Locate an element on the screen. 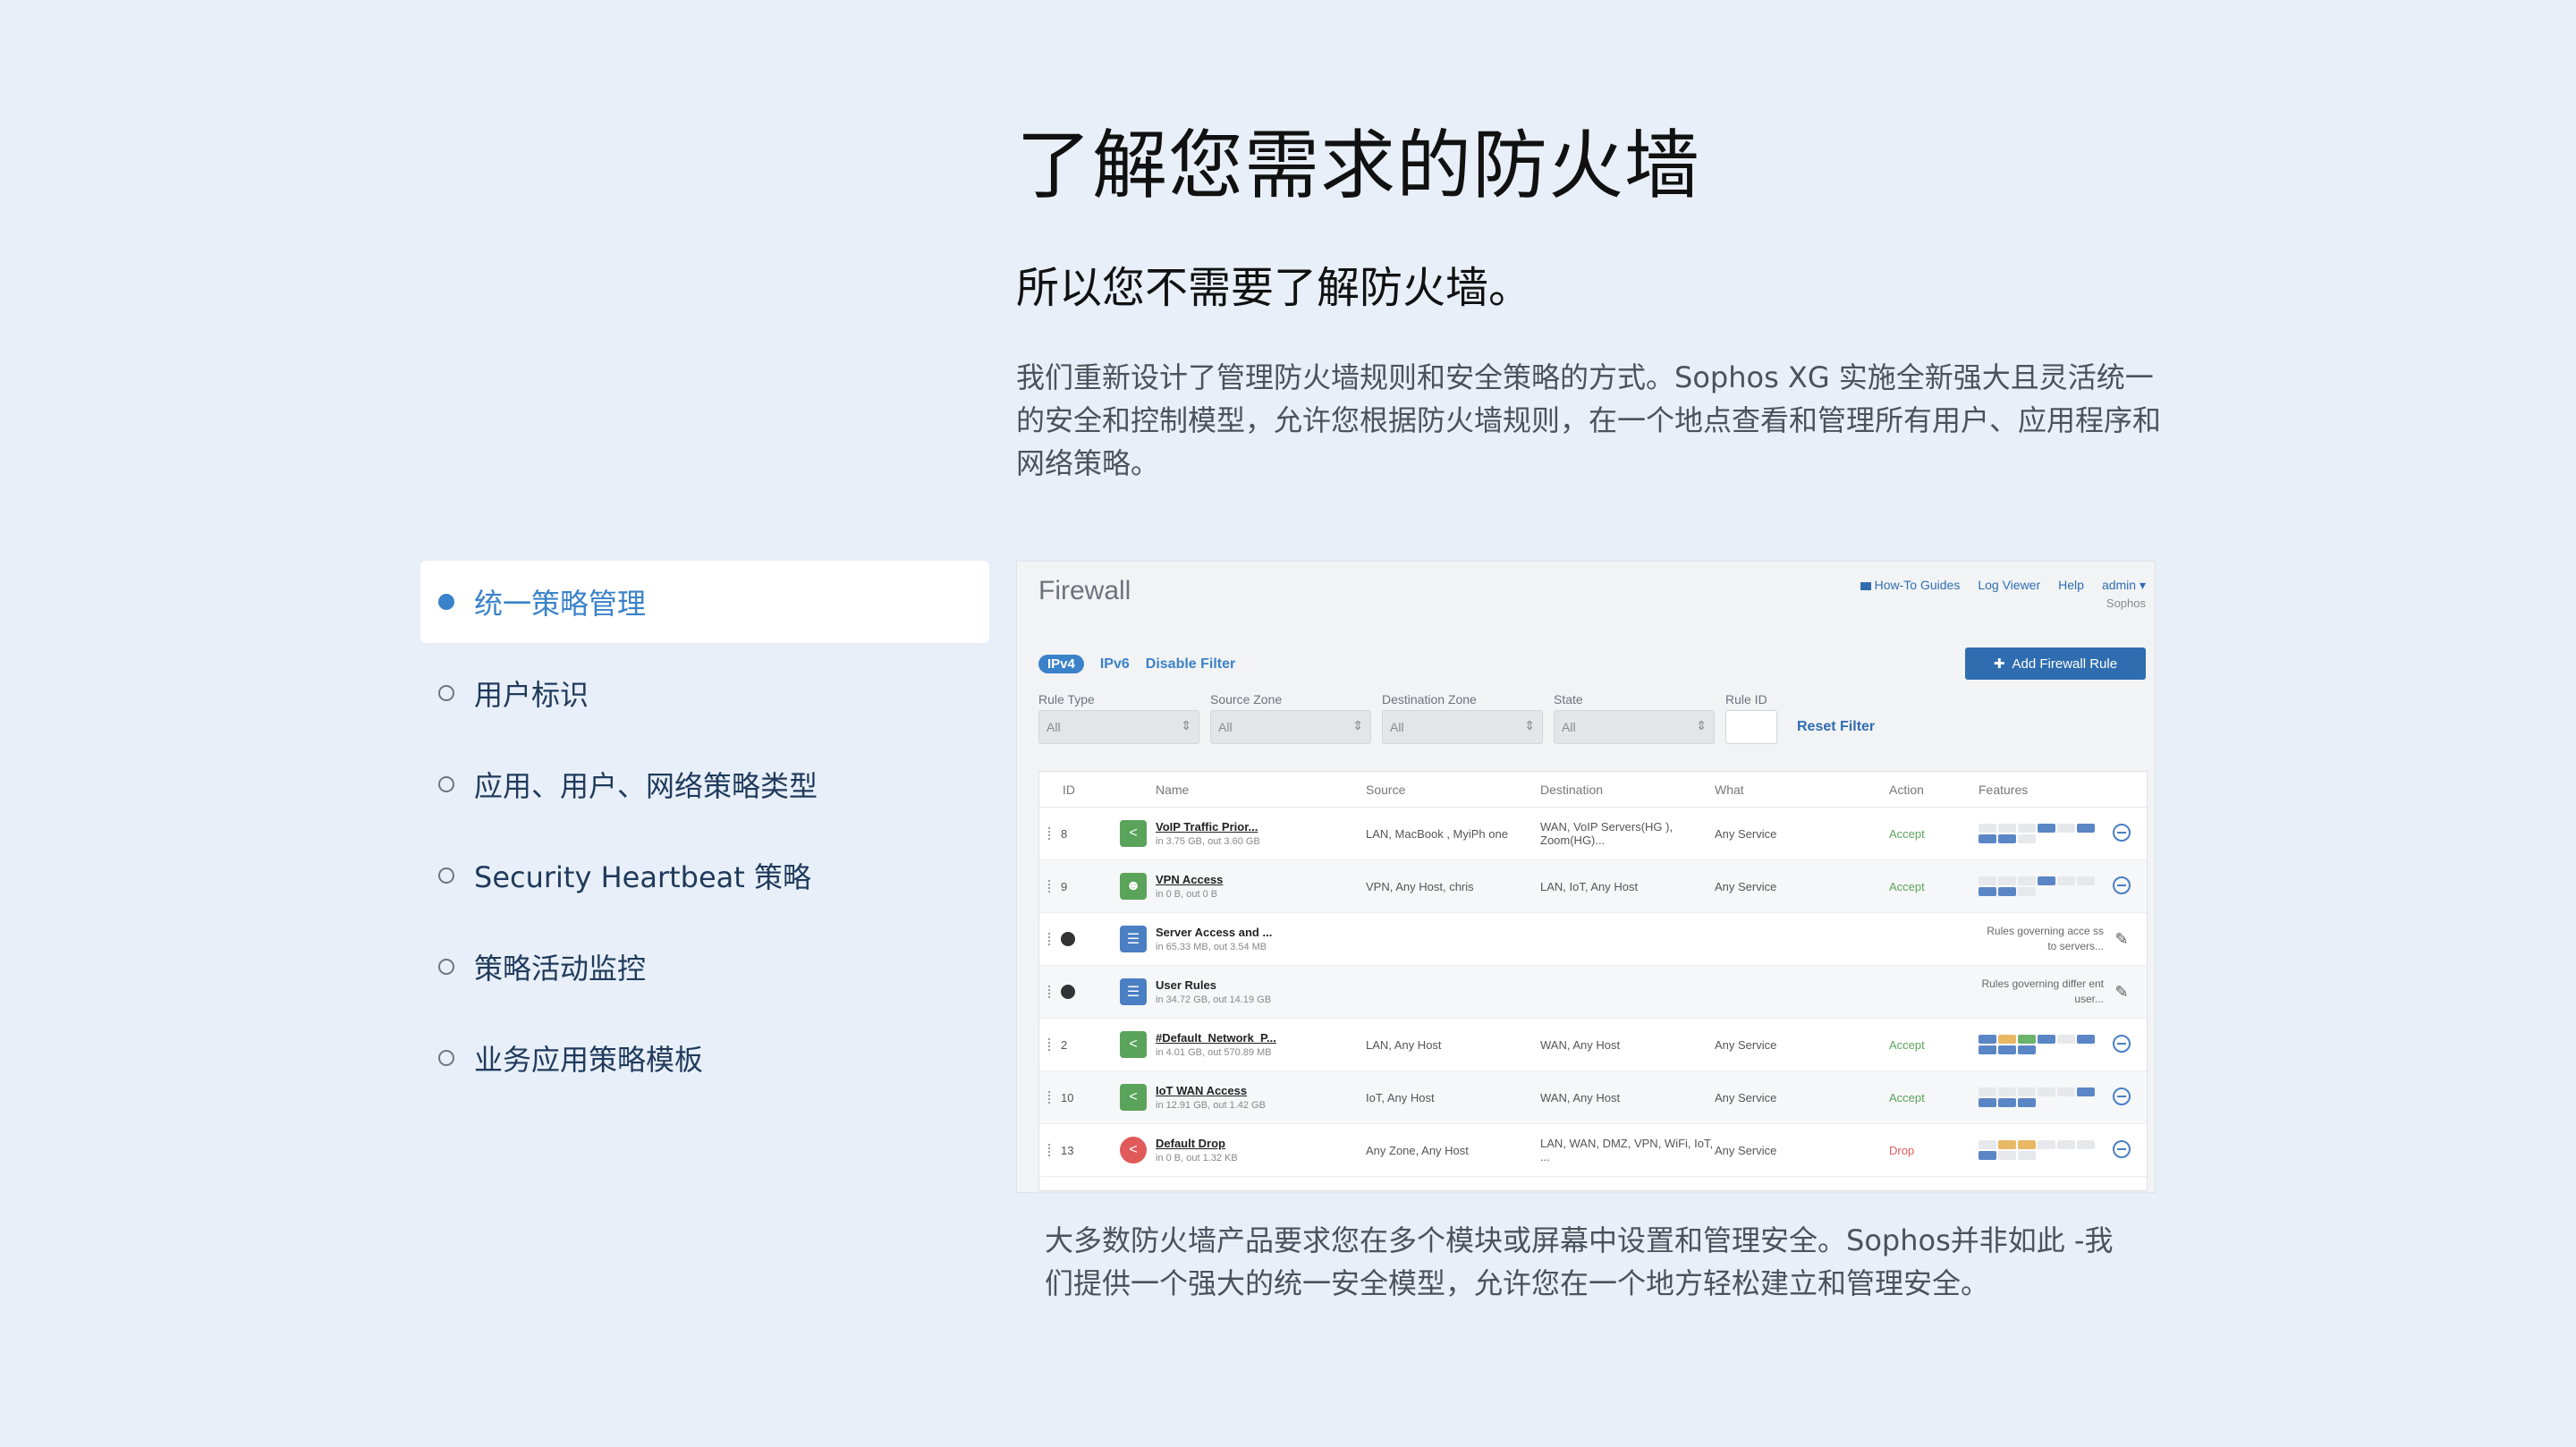 This screenshot has width=2576, height=1447. page-title: 了解您需求的防火墙 is located at coordinates (1358, 165).